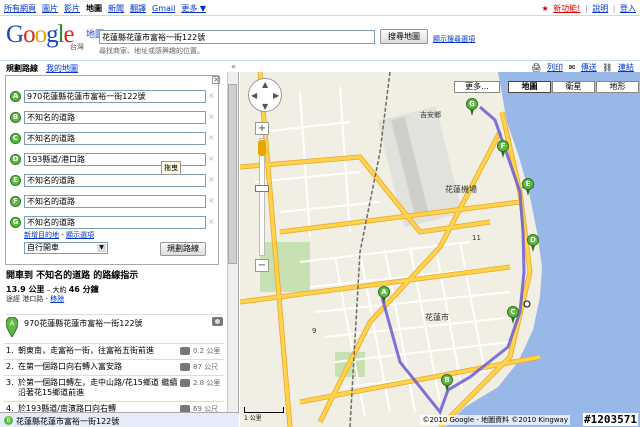 The image size is (640, 427). What do you see at coordinates (265, 95) in the screenshot?
I see `pan-control: ▲ ▼ ◀ ▶` at bounding box center [265, 95].